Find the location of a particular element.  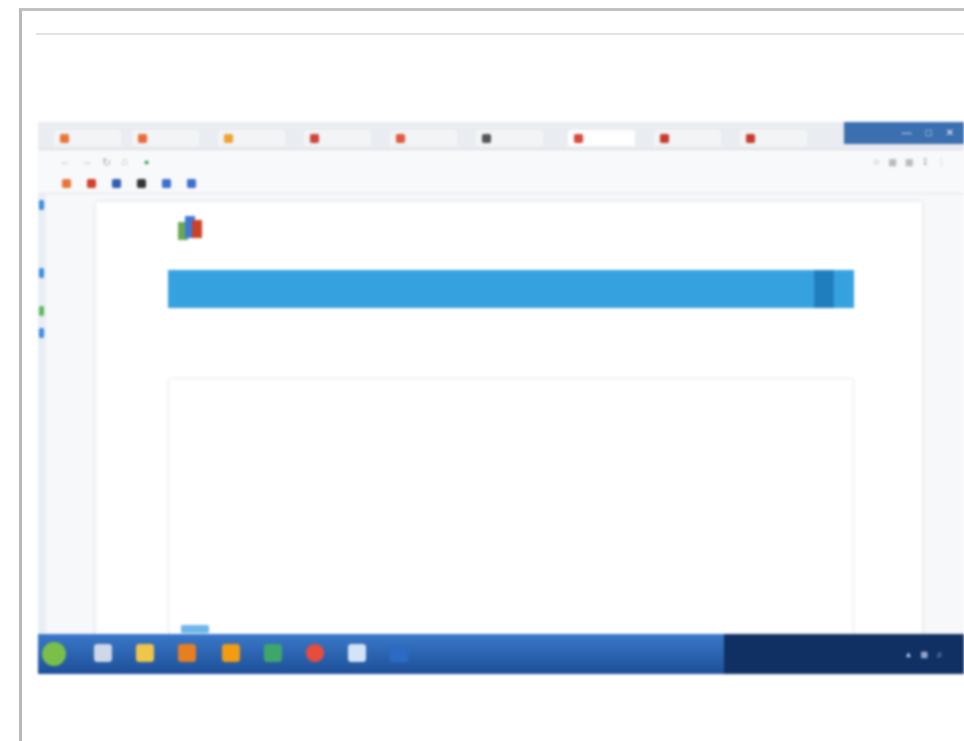

windows-taskbar: ▲ ▩ ♫ is located at coordinates (501, 654).